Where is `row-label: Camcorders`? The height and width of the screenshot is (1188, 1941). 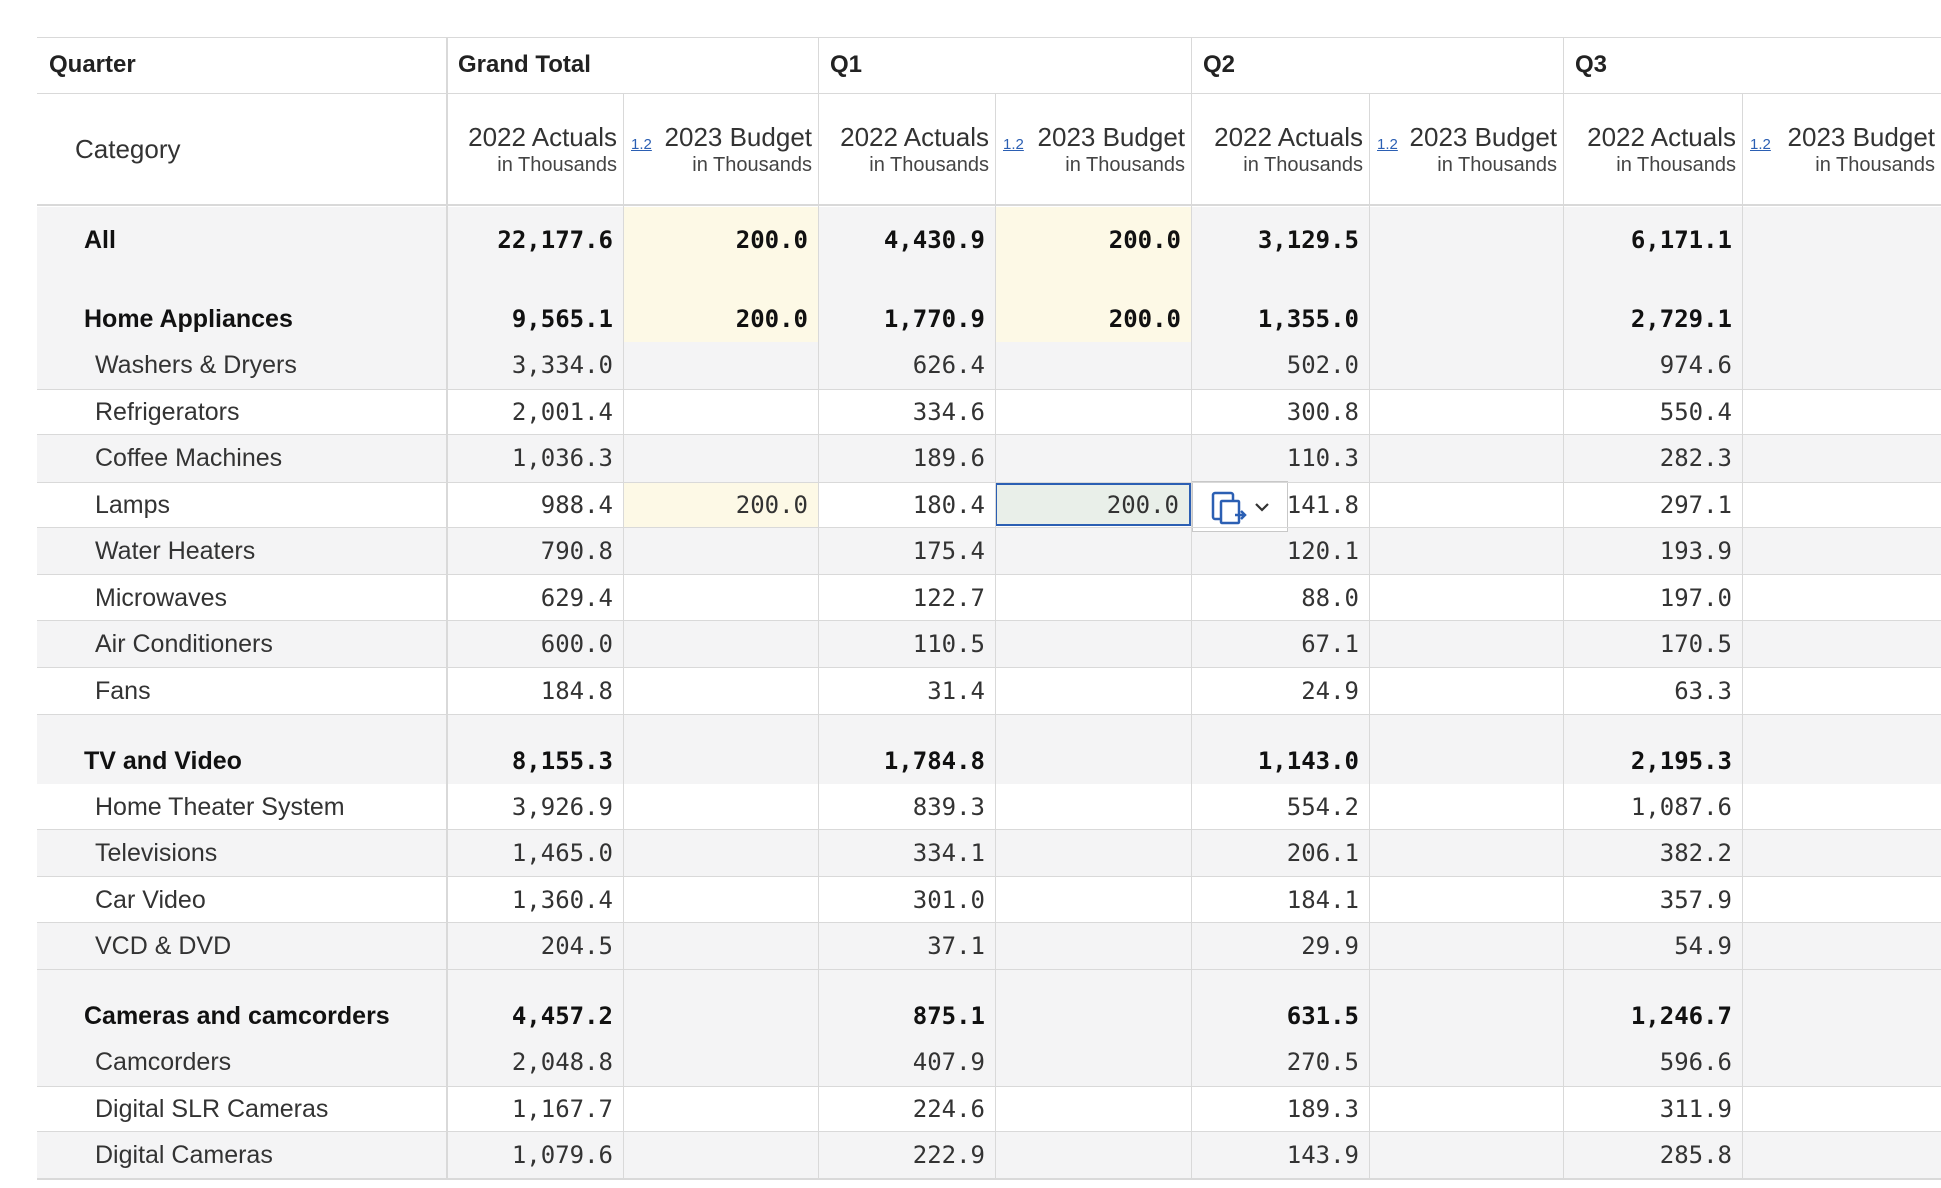
row-label: Camcorders is located at coordinates (268, 1062).